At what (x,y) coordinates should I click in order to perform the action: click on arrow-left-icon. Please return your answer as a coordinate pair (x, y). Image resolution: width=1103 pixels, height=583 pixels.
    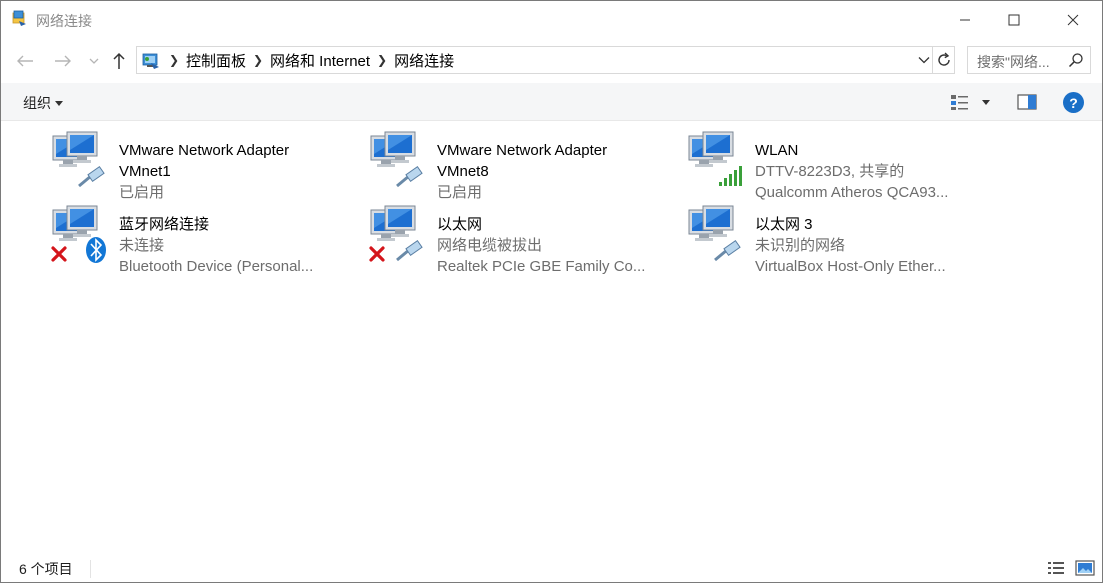
    Looking at the image, I should click on (25, 61).